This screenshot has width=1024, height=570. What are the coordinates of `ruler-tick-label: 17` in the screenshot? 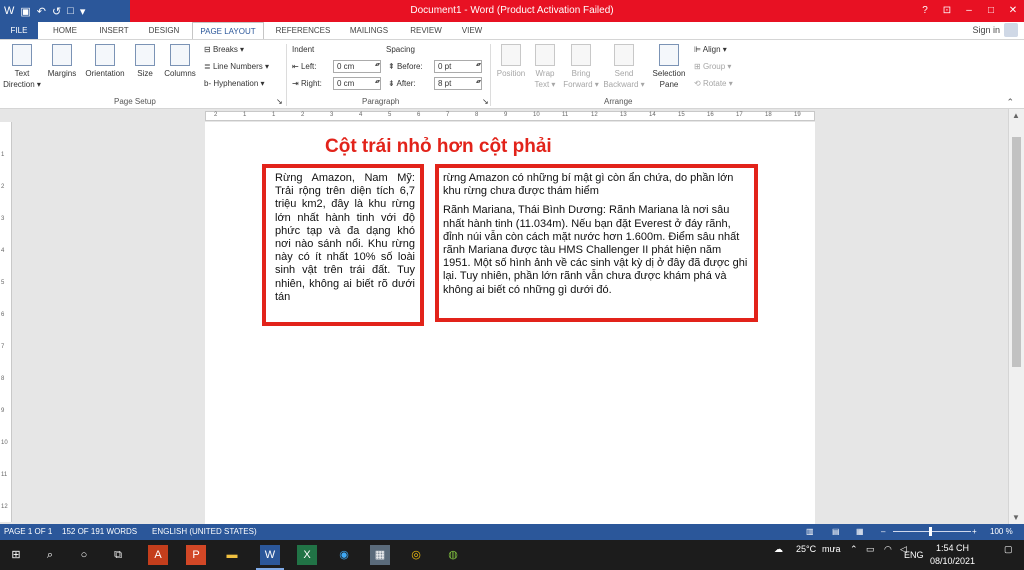 It's located at (739, 115).